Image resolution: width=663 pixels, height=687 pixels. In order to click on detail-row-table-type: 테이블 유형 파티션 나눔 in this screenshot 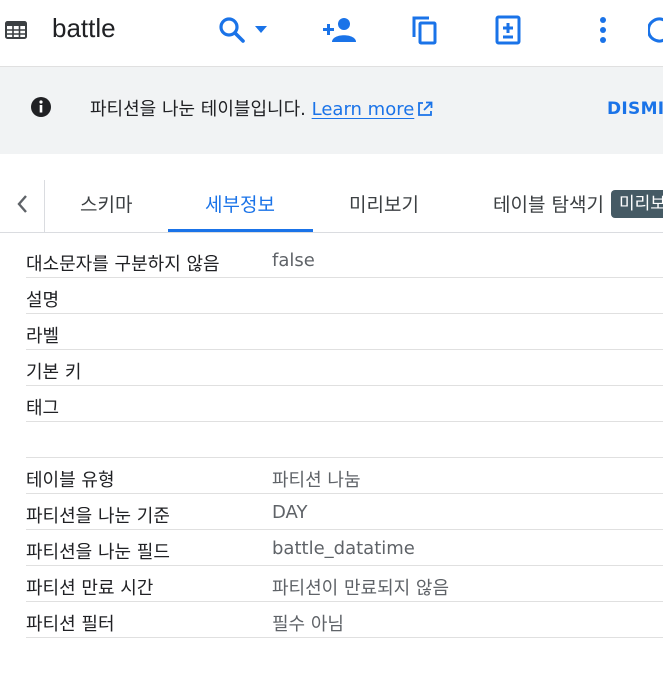, I will do `click(344, 475)`.